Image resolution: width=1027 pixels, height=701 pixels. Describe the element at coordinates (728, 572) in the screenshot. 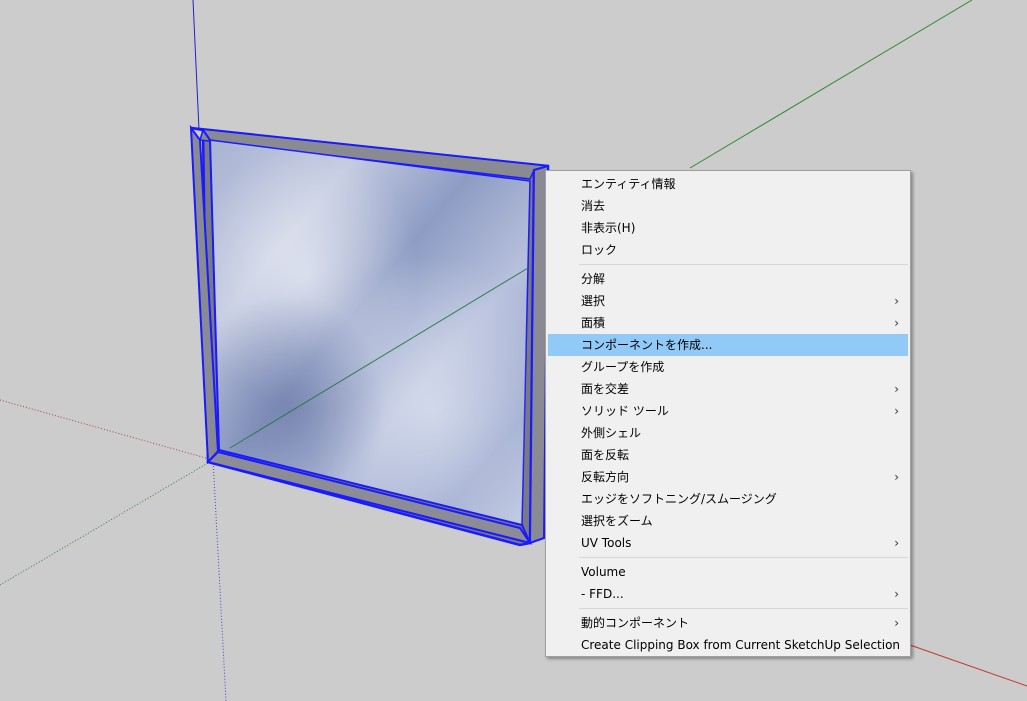

I see `menu-item: Volume` at that location.